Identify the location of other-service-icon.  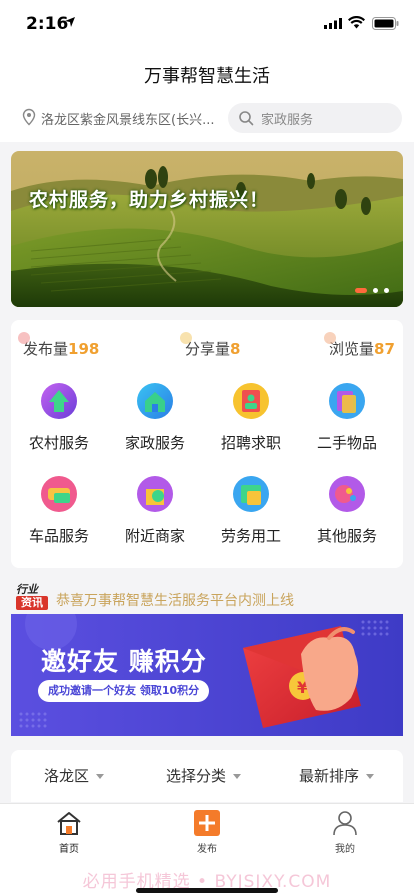
(347, 494).